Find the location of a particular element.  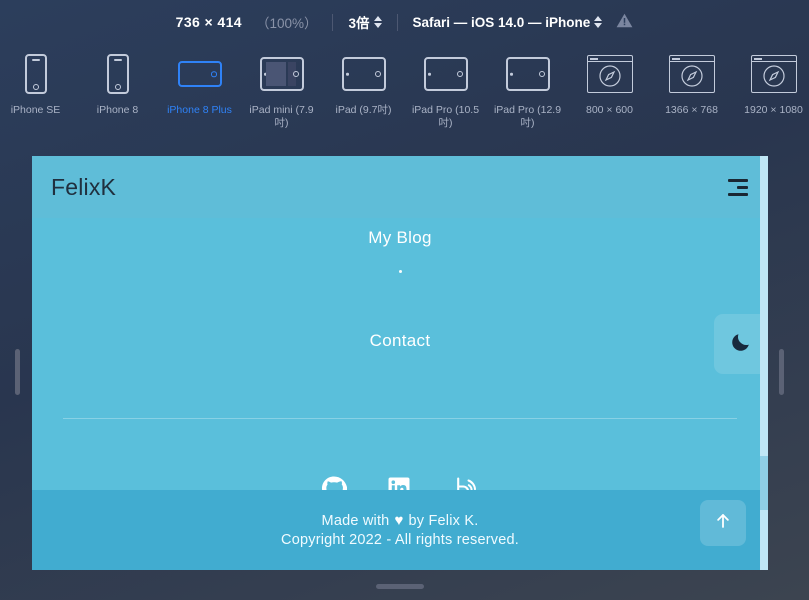

arrow-up-icon is located at coordinates (723, 523).